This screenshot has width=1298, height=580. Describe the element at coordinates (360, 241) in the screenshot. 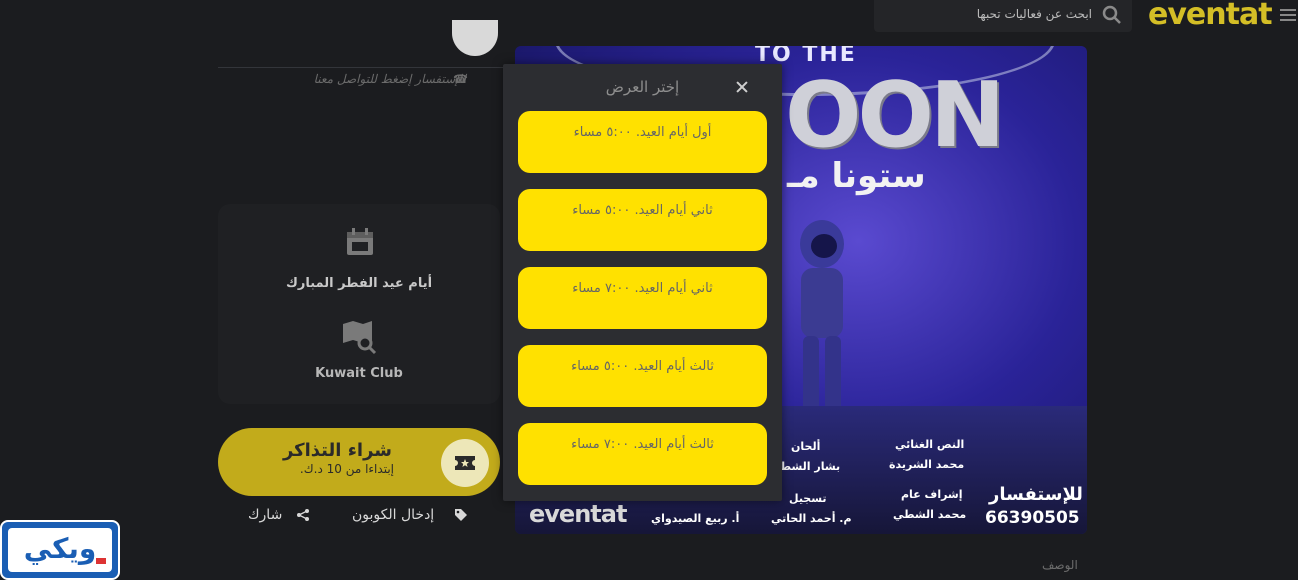

I see `calendar-icon` at that location.